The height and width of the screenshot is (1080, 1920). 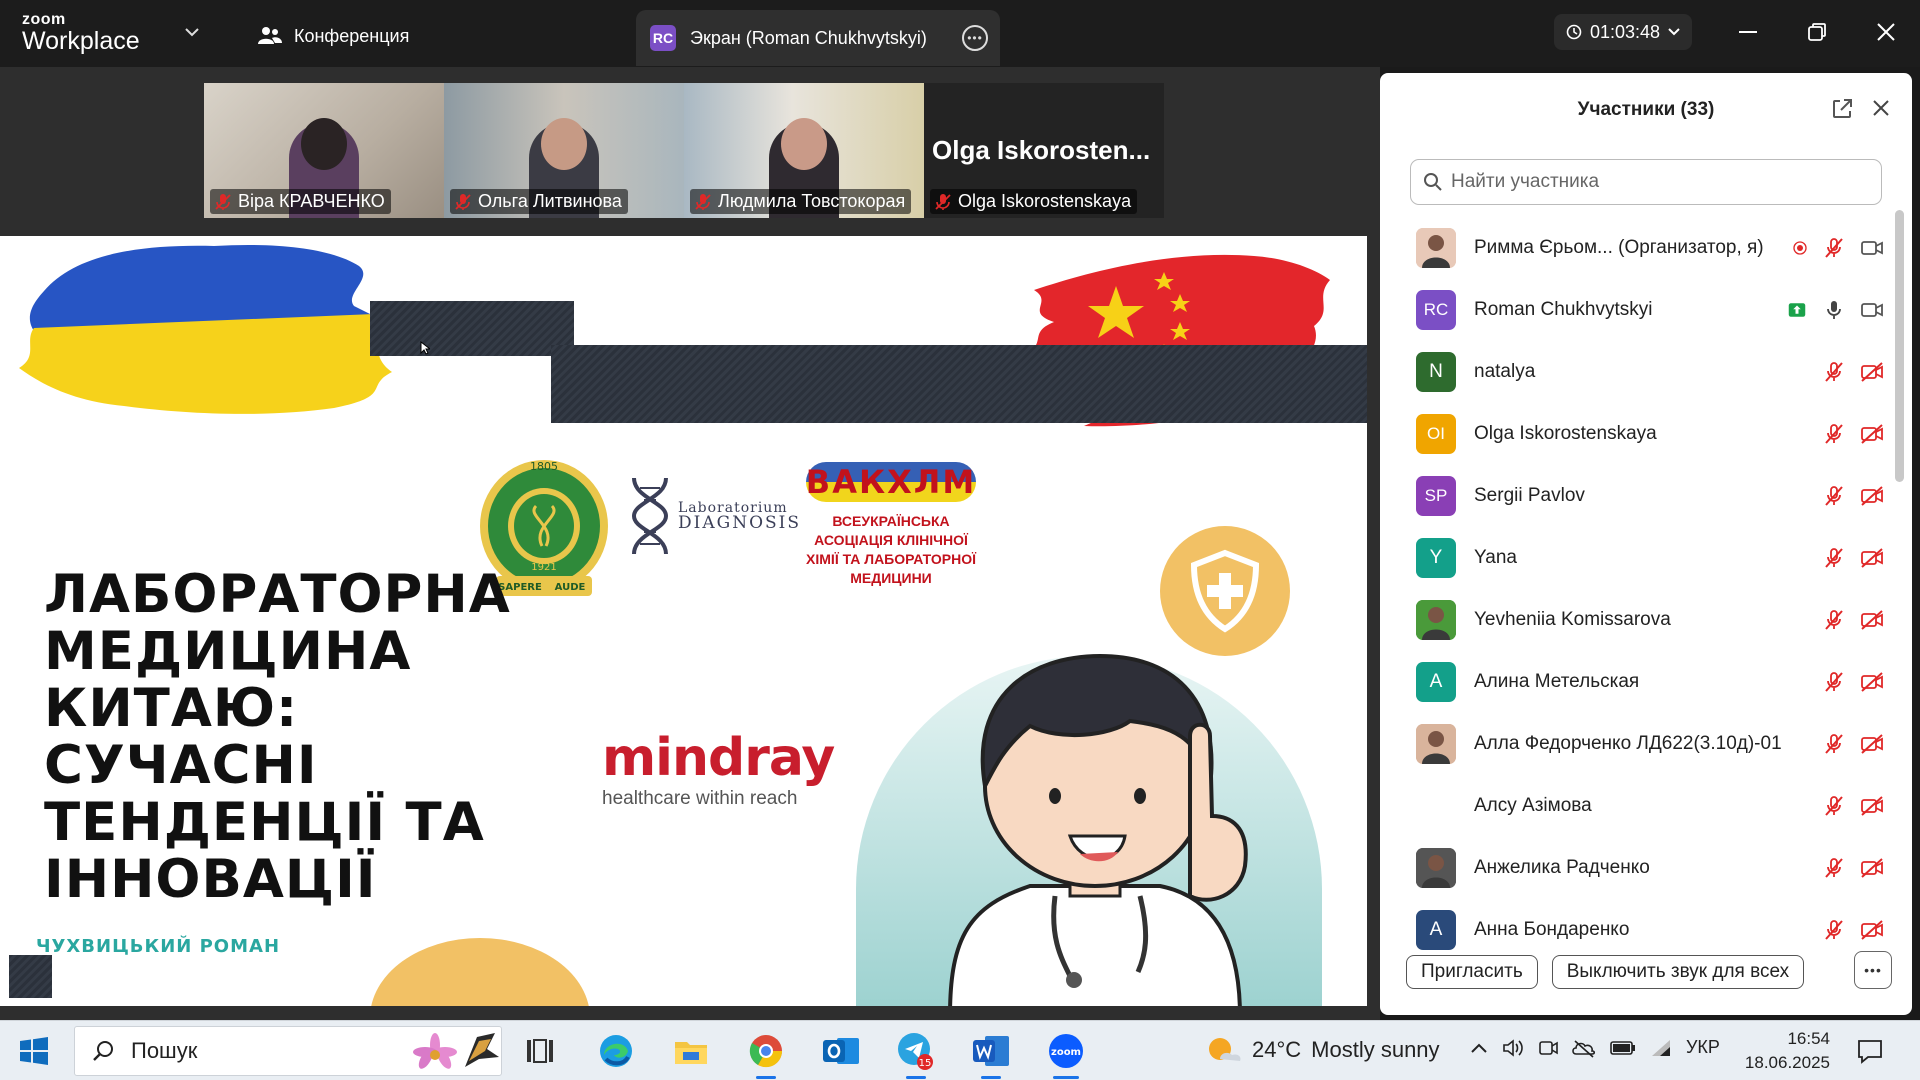 What do you see at coordinates (975, 38) in the screenshot?
I see `more-options-icon: •••` at bounding box center [975, 38].